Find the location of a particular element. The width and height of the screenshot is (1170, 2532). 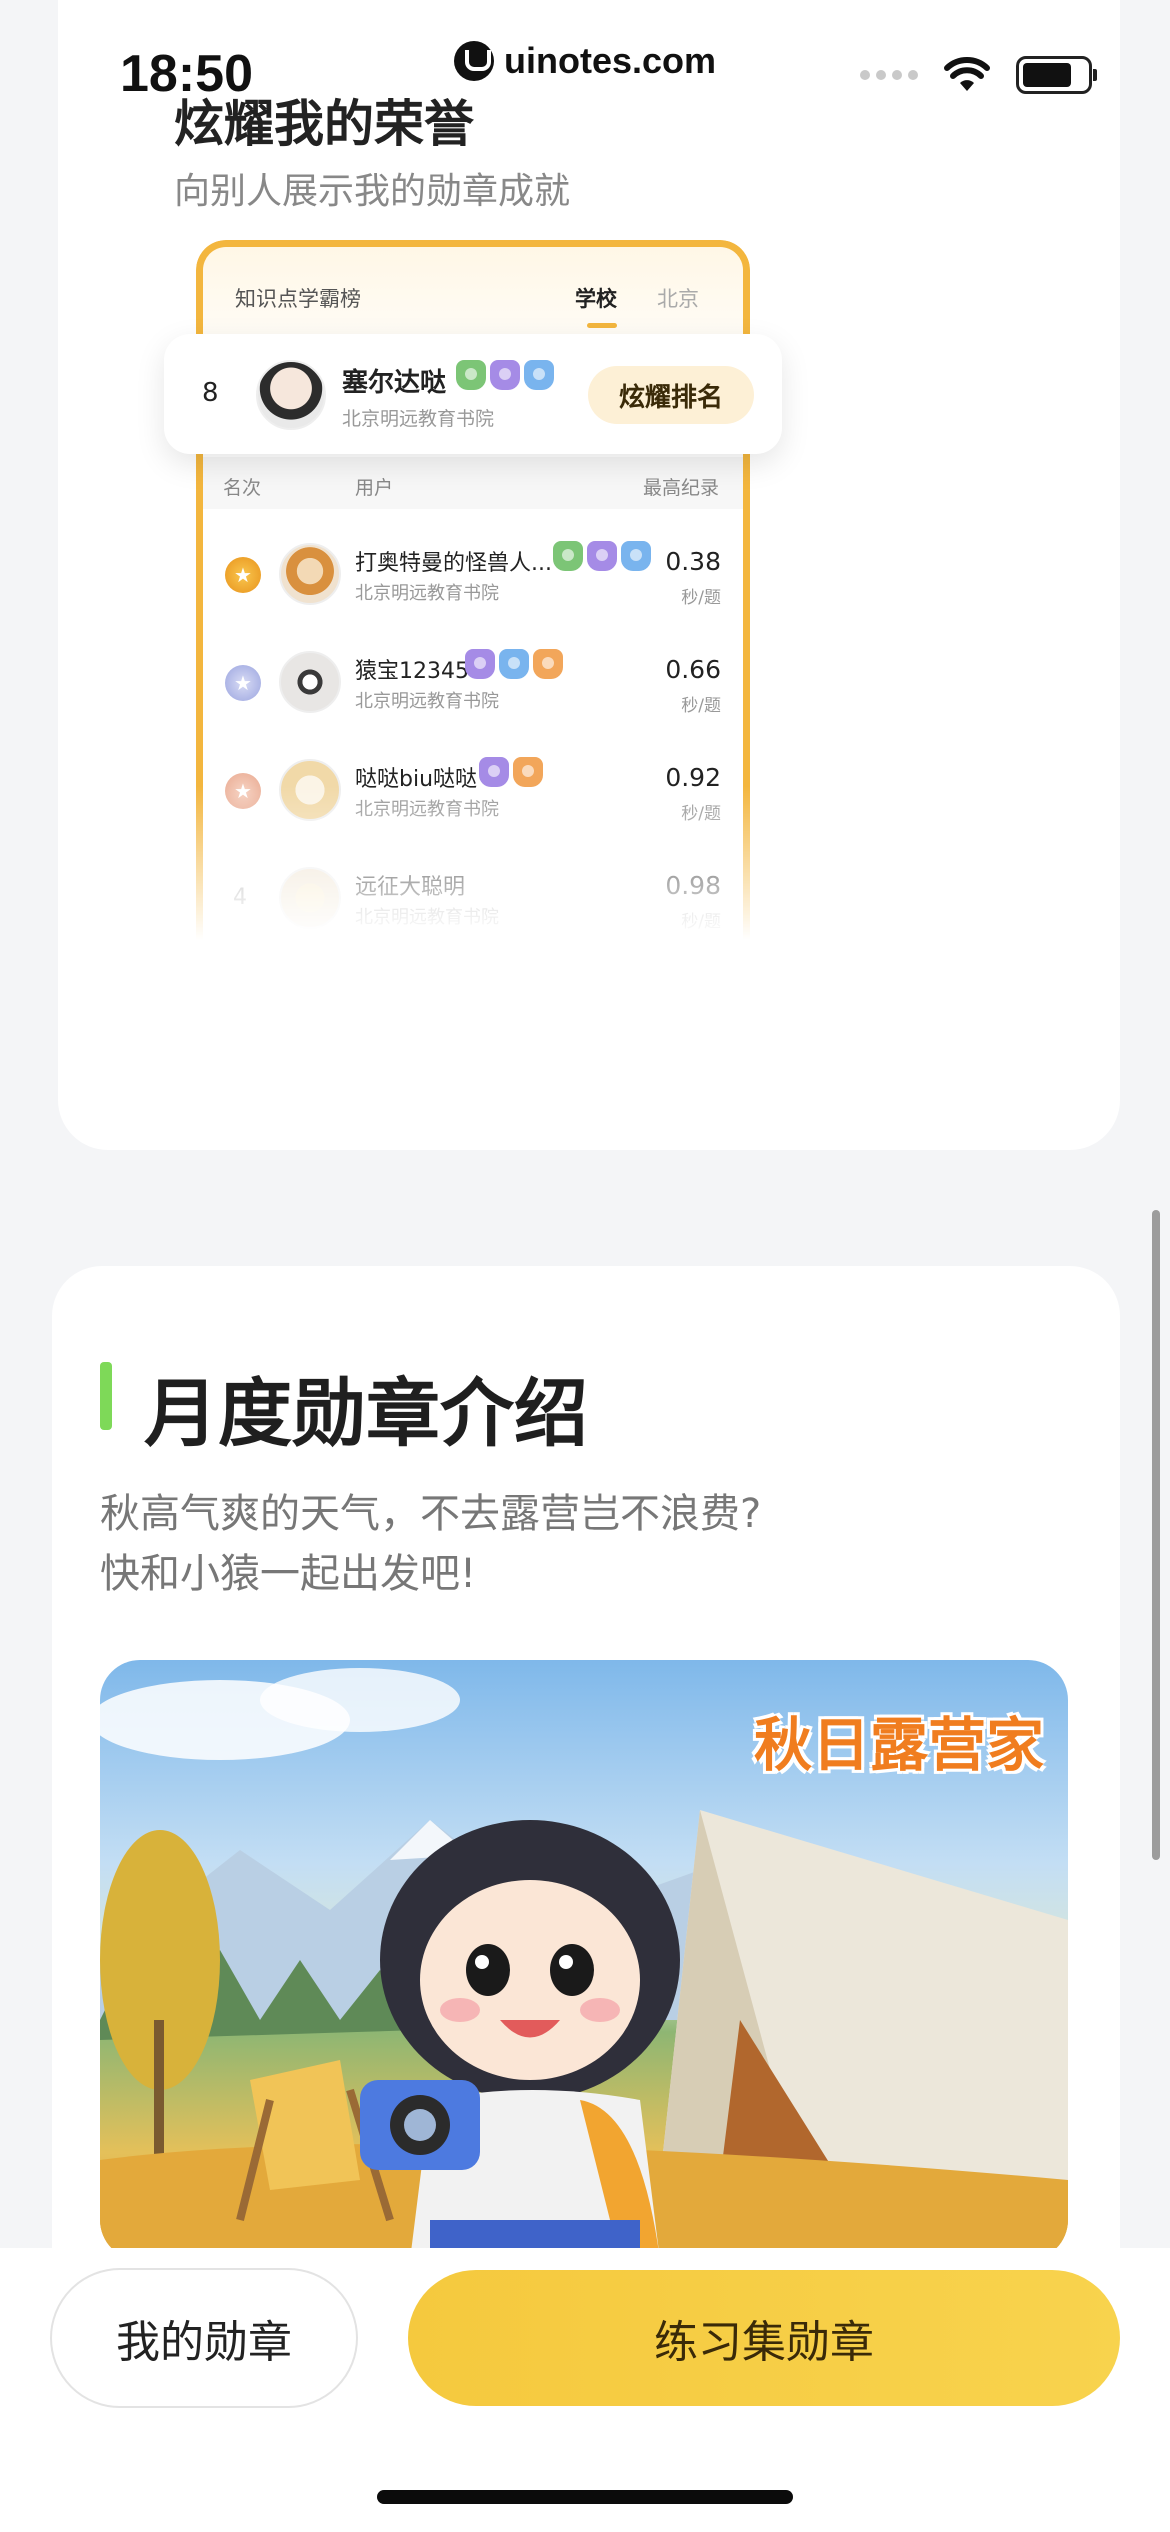

monthly-description: 秋高气爽的天气，不去露营岂不浪费? 快和小猿一起出发吧! is located at coordinates (430, 1544).